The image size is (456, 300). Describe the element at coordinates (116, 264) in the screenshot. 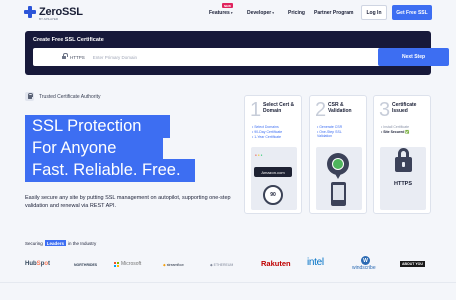

I see `microsoft-icon` at that location.